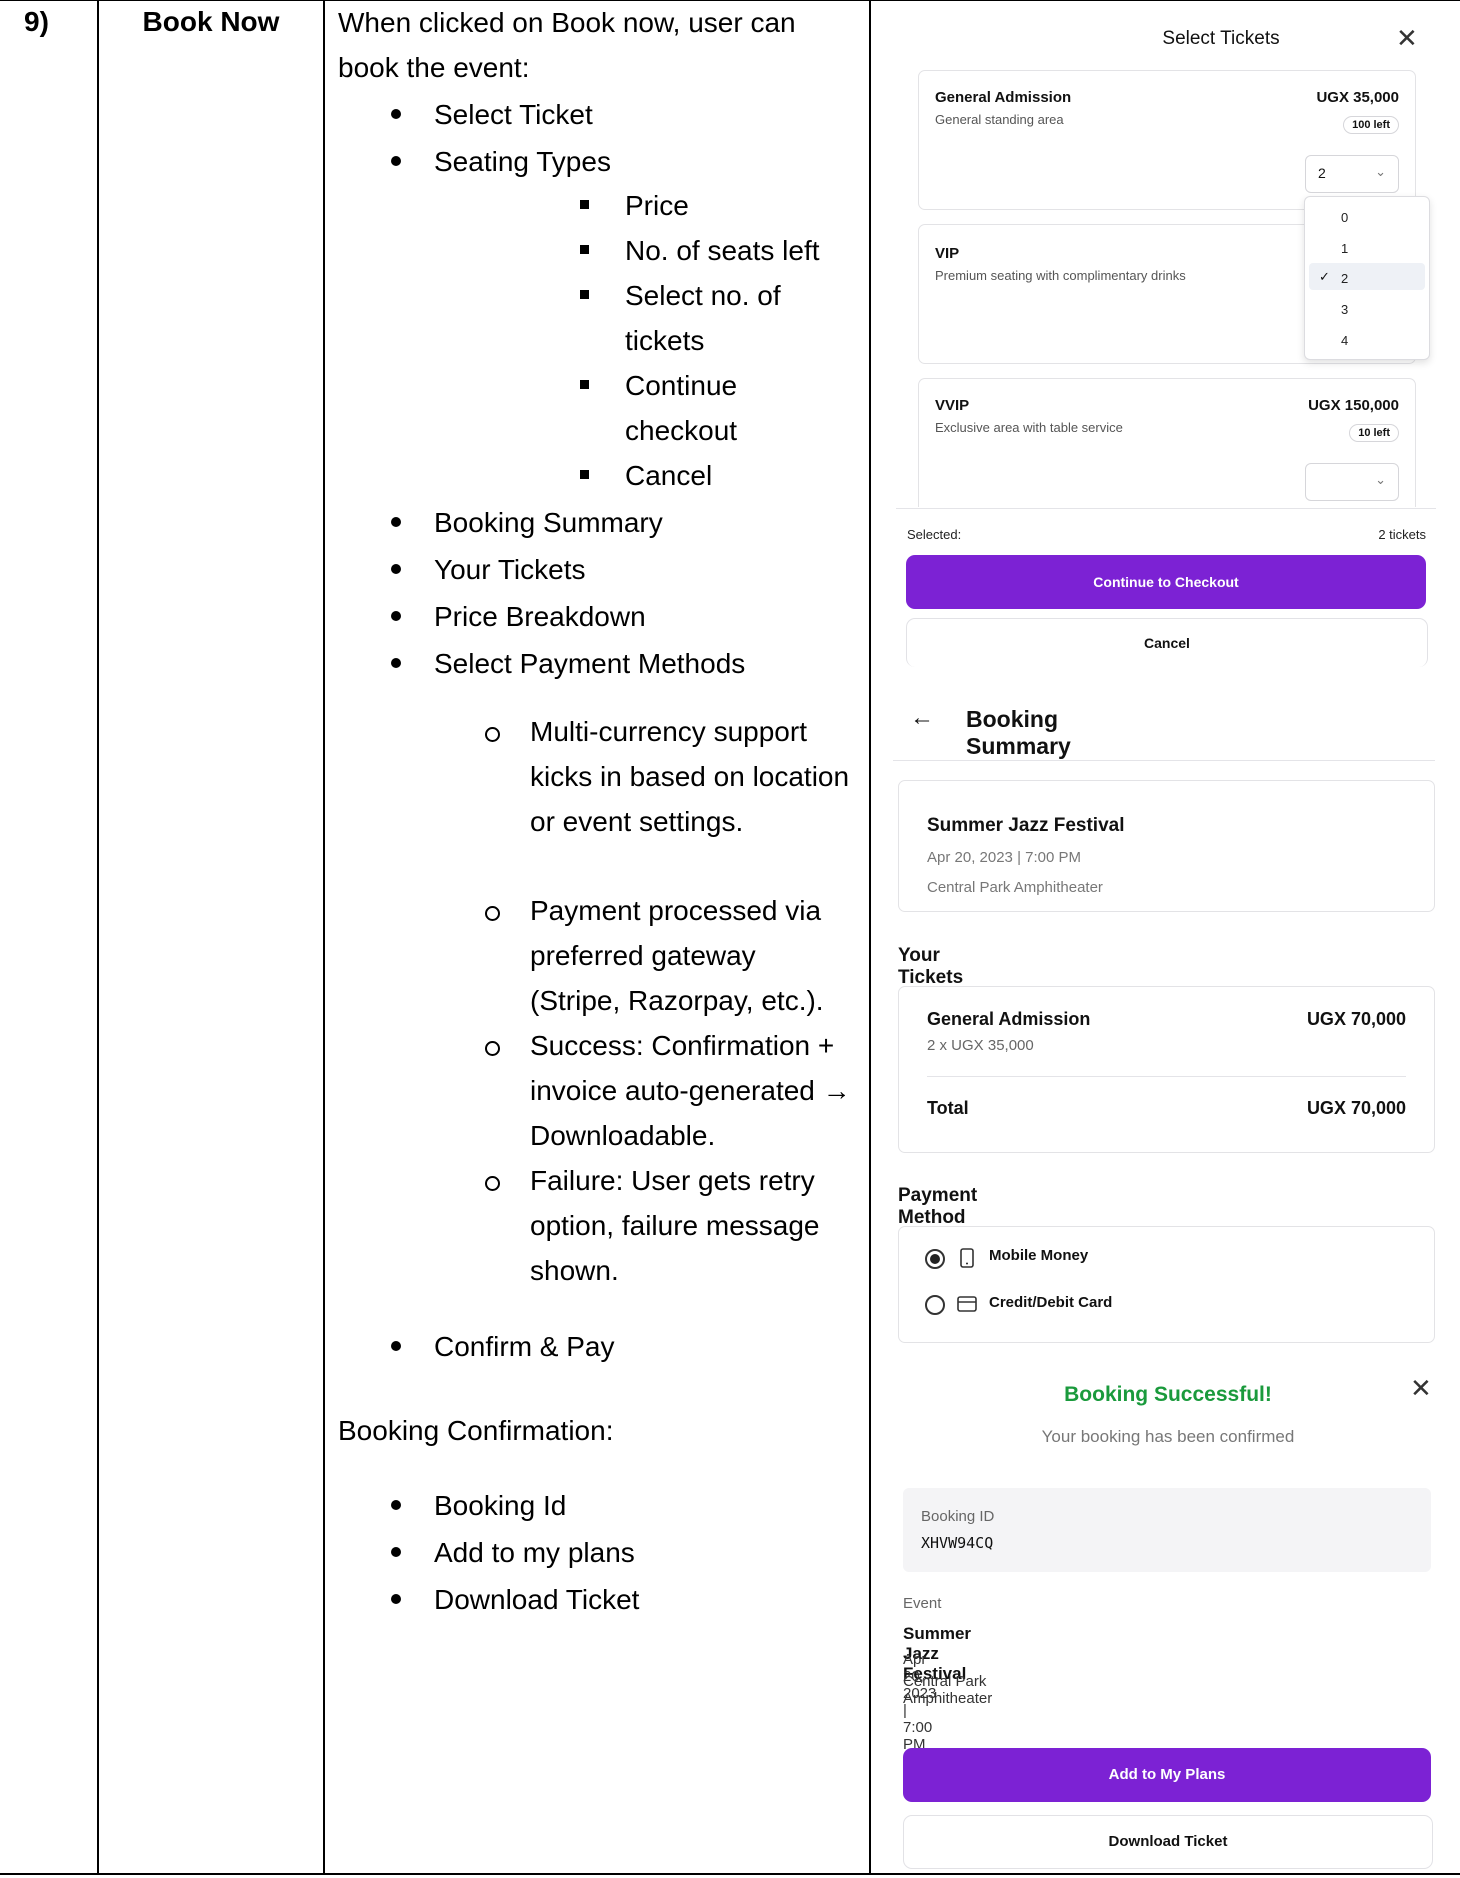 This screenshot has height=1878, width=1460. Describe the element at coordinates (967, 1304) in the screenshot. I see `card-icon` at that location.